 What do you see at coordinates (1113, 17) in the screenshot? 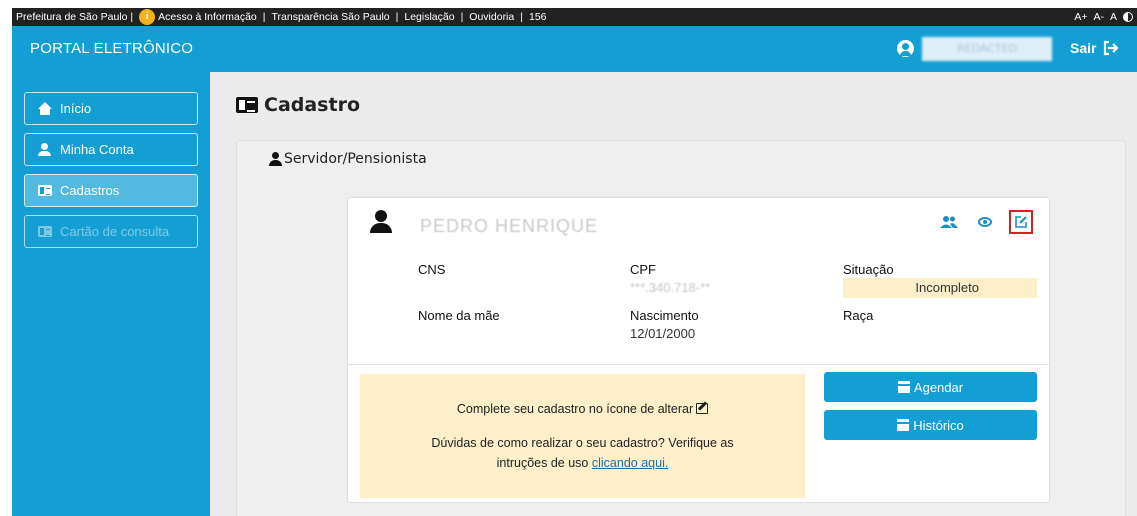
I see `font-normal-button: A` at bounding box center [1113, 17].